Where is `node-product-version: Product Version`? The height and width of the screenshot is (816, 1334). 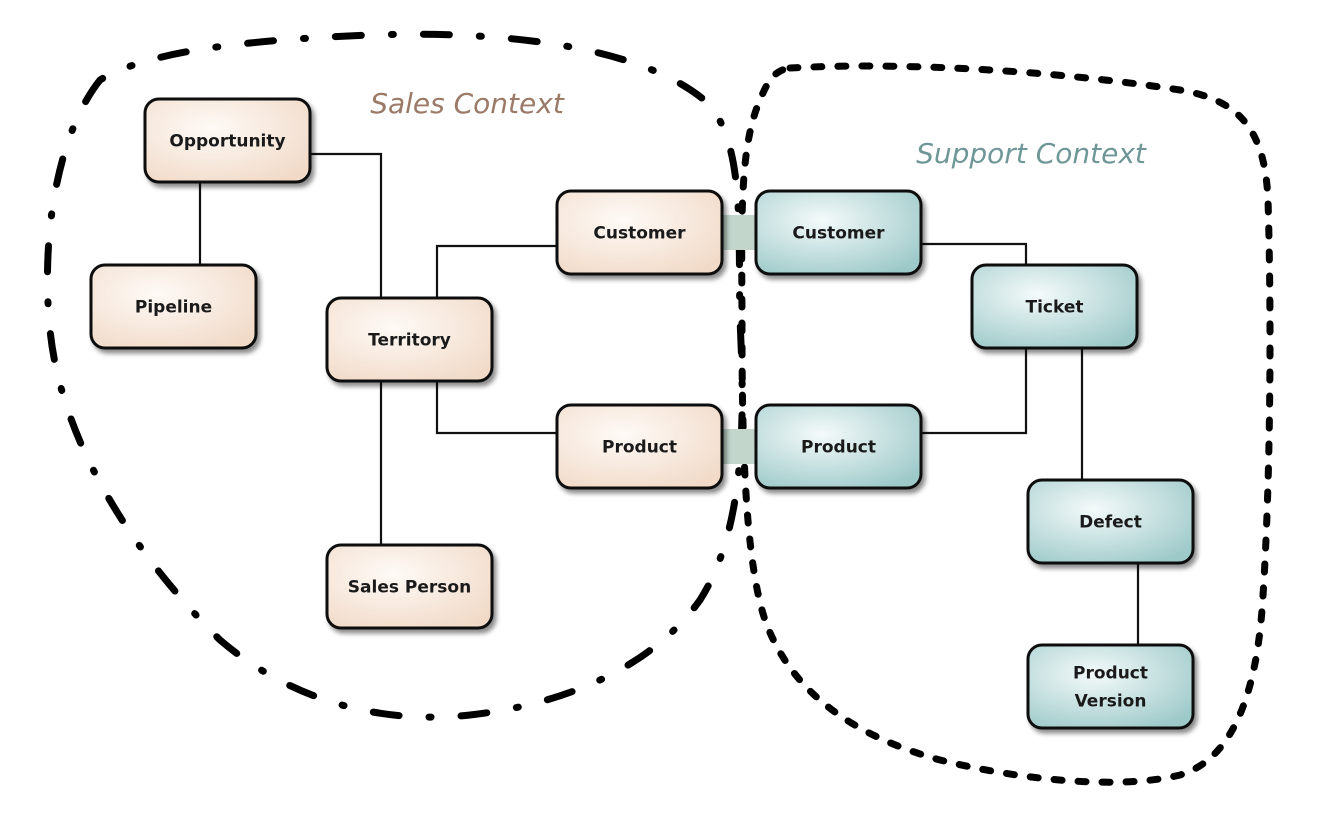 node-product-version: Product Version is located at coordinates (1110, 686).